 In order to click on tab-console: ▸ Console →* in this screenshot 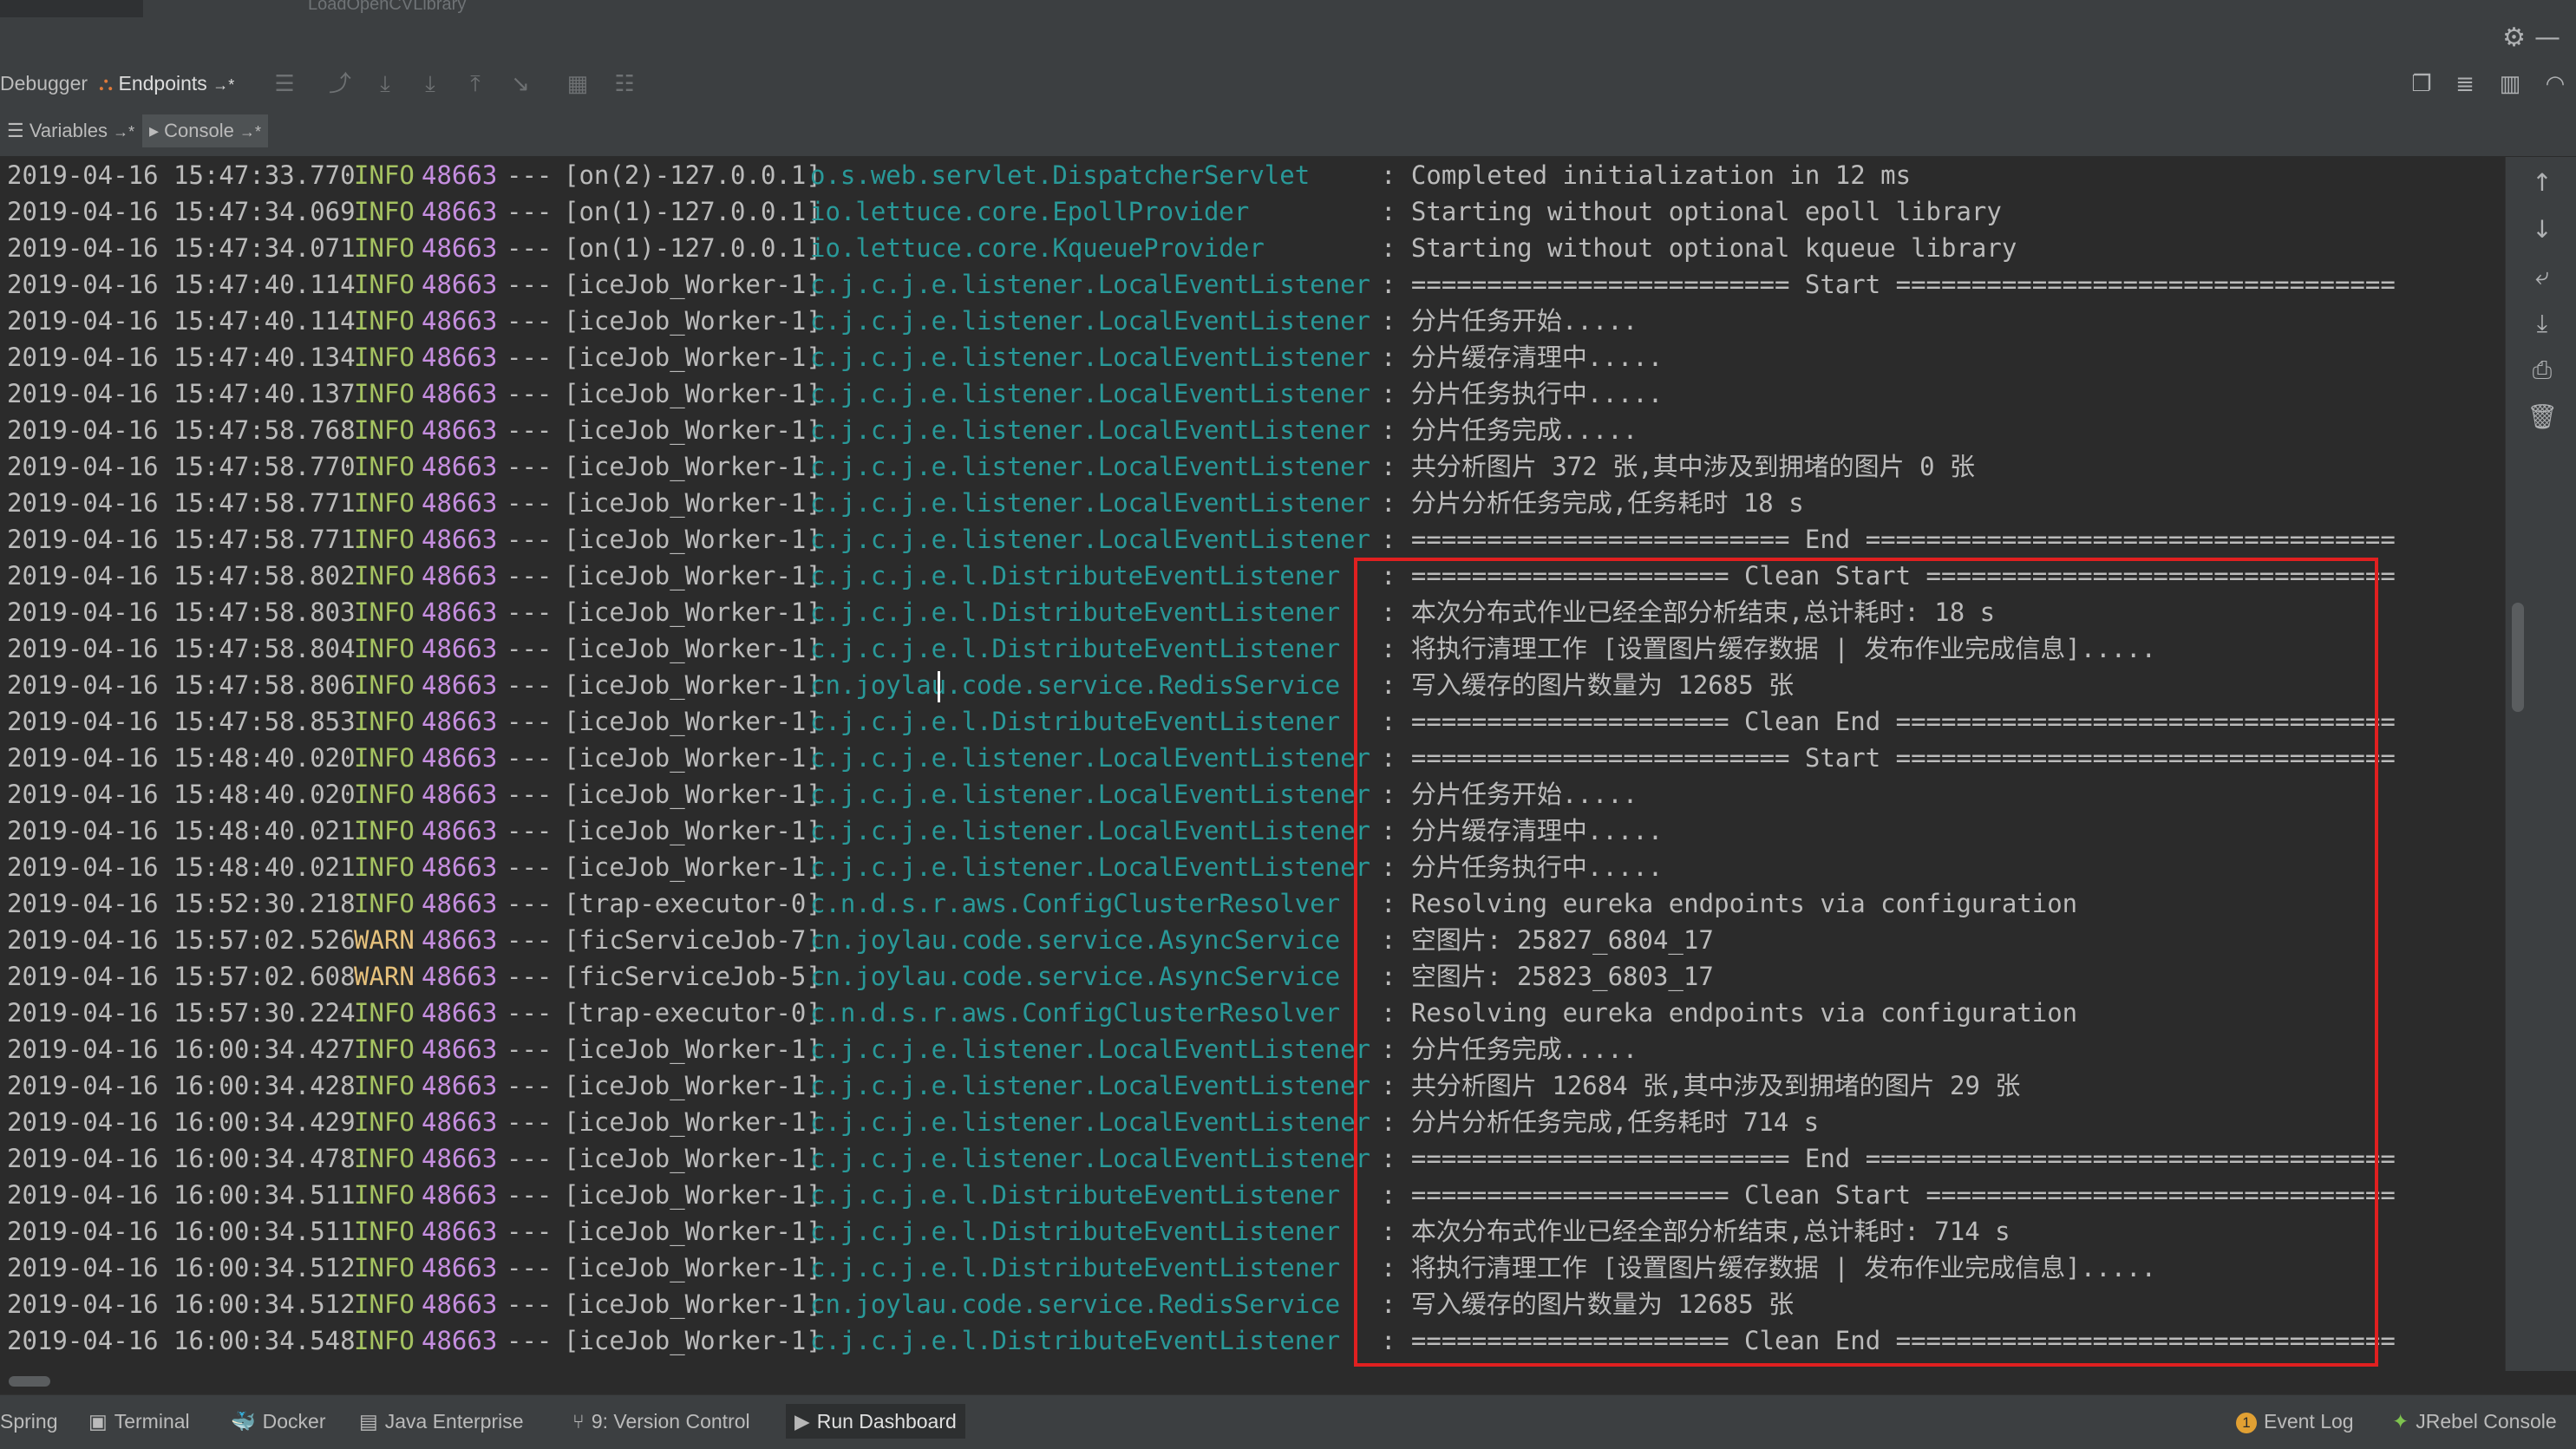, I will do `click(205, 130)`.